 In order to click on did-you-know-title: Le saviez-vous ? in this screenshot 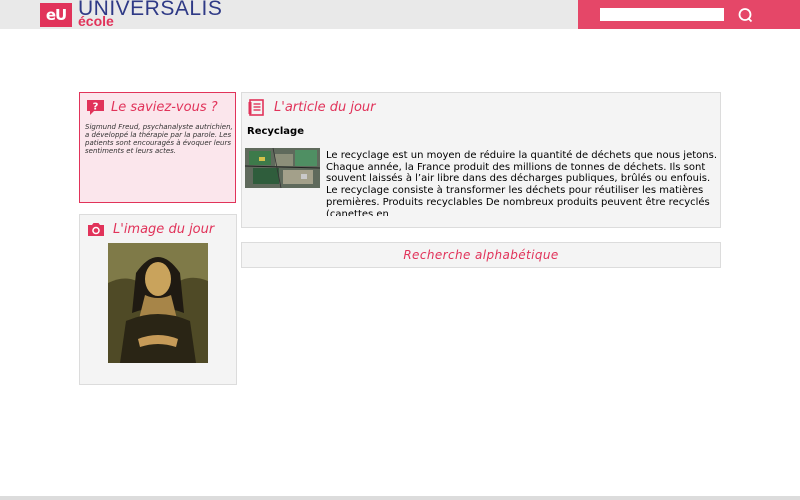, I will do `click(164, 107)`.